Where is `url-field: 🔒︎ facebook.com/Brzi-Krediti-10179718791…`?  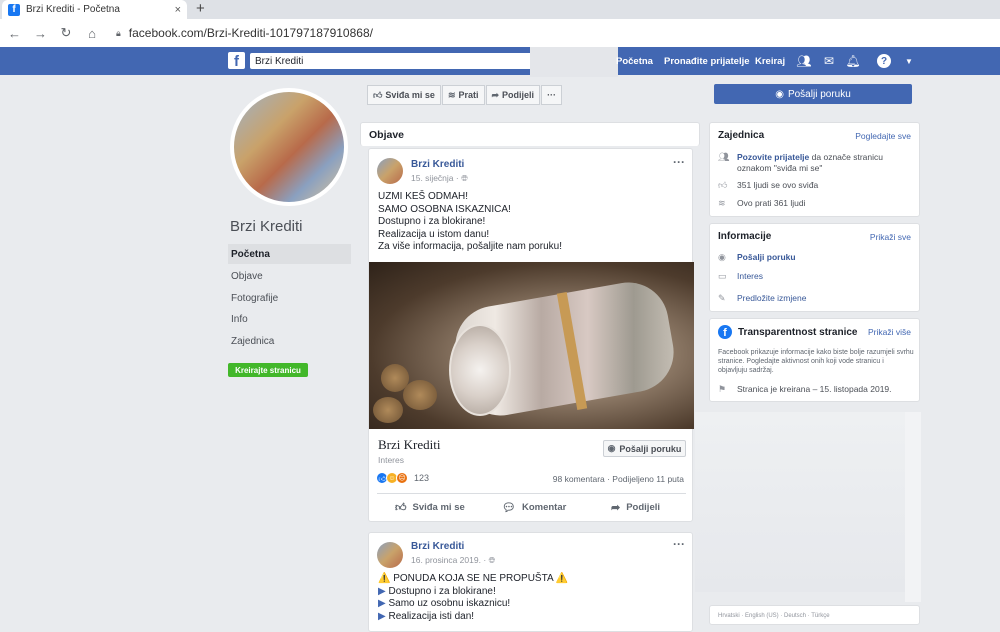 url-field: 🔒︎ facebook.com/Brzi-Krediti-10179718791… is located at coordinates (244, 33).